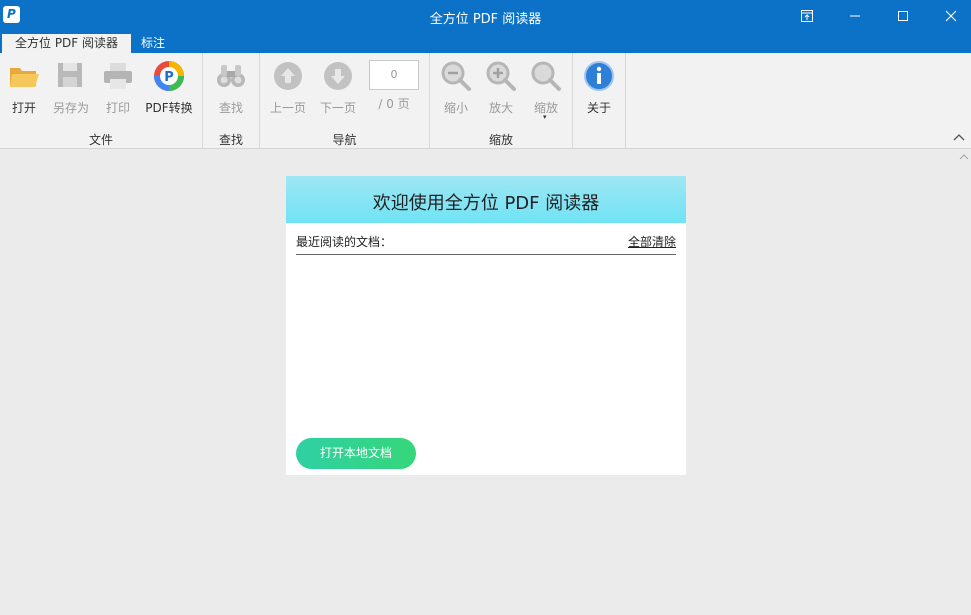 Image resolution: width=971 pixels, height=615 pixels. What do you see at coordinates (545, 117) in the screenshot?
I see `zoom-dropdown-arrow-icon: ▾` at bounding box center [545, 117].